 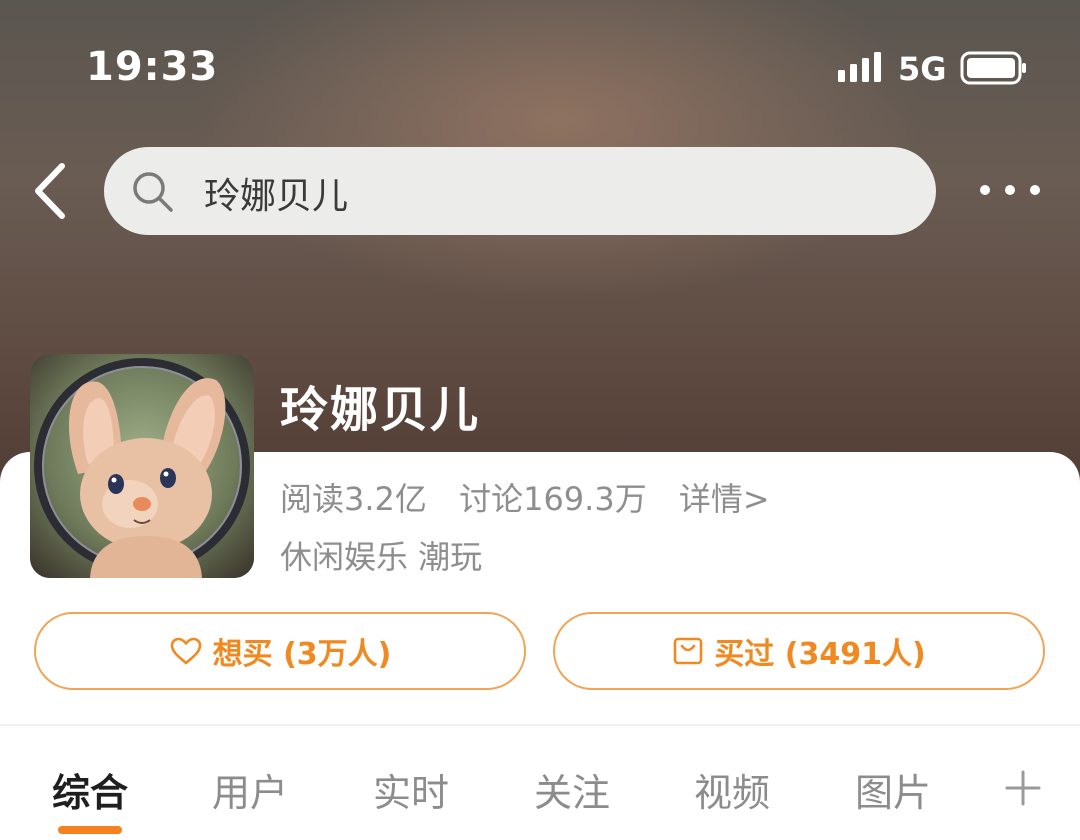 What do you see at coordinates (1023, 788) in the screenshot?
I see `plus-icon` at bounding box center [1023, 788].